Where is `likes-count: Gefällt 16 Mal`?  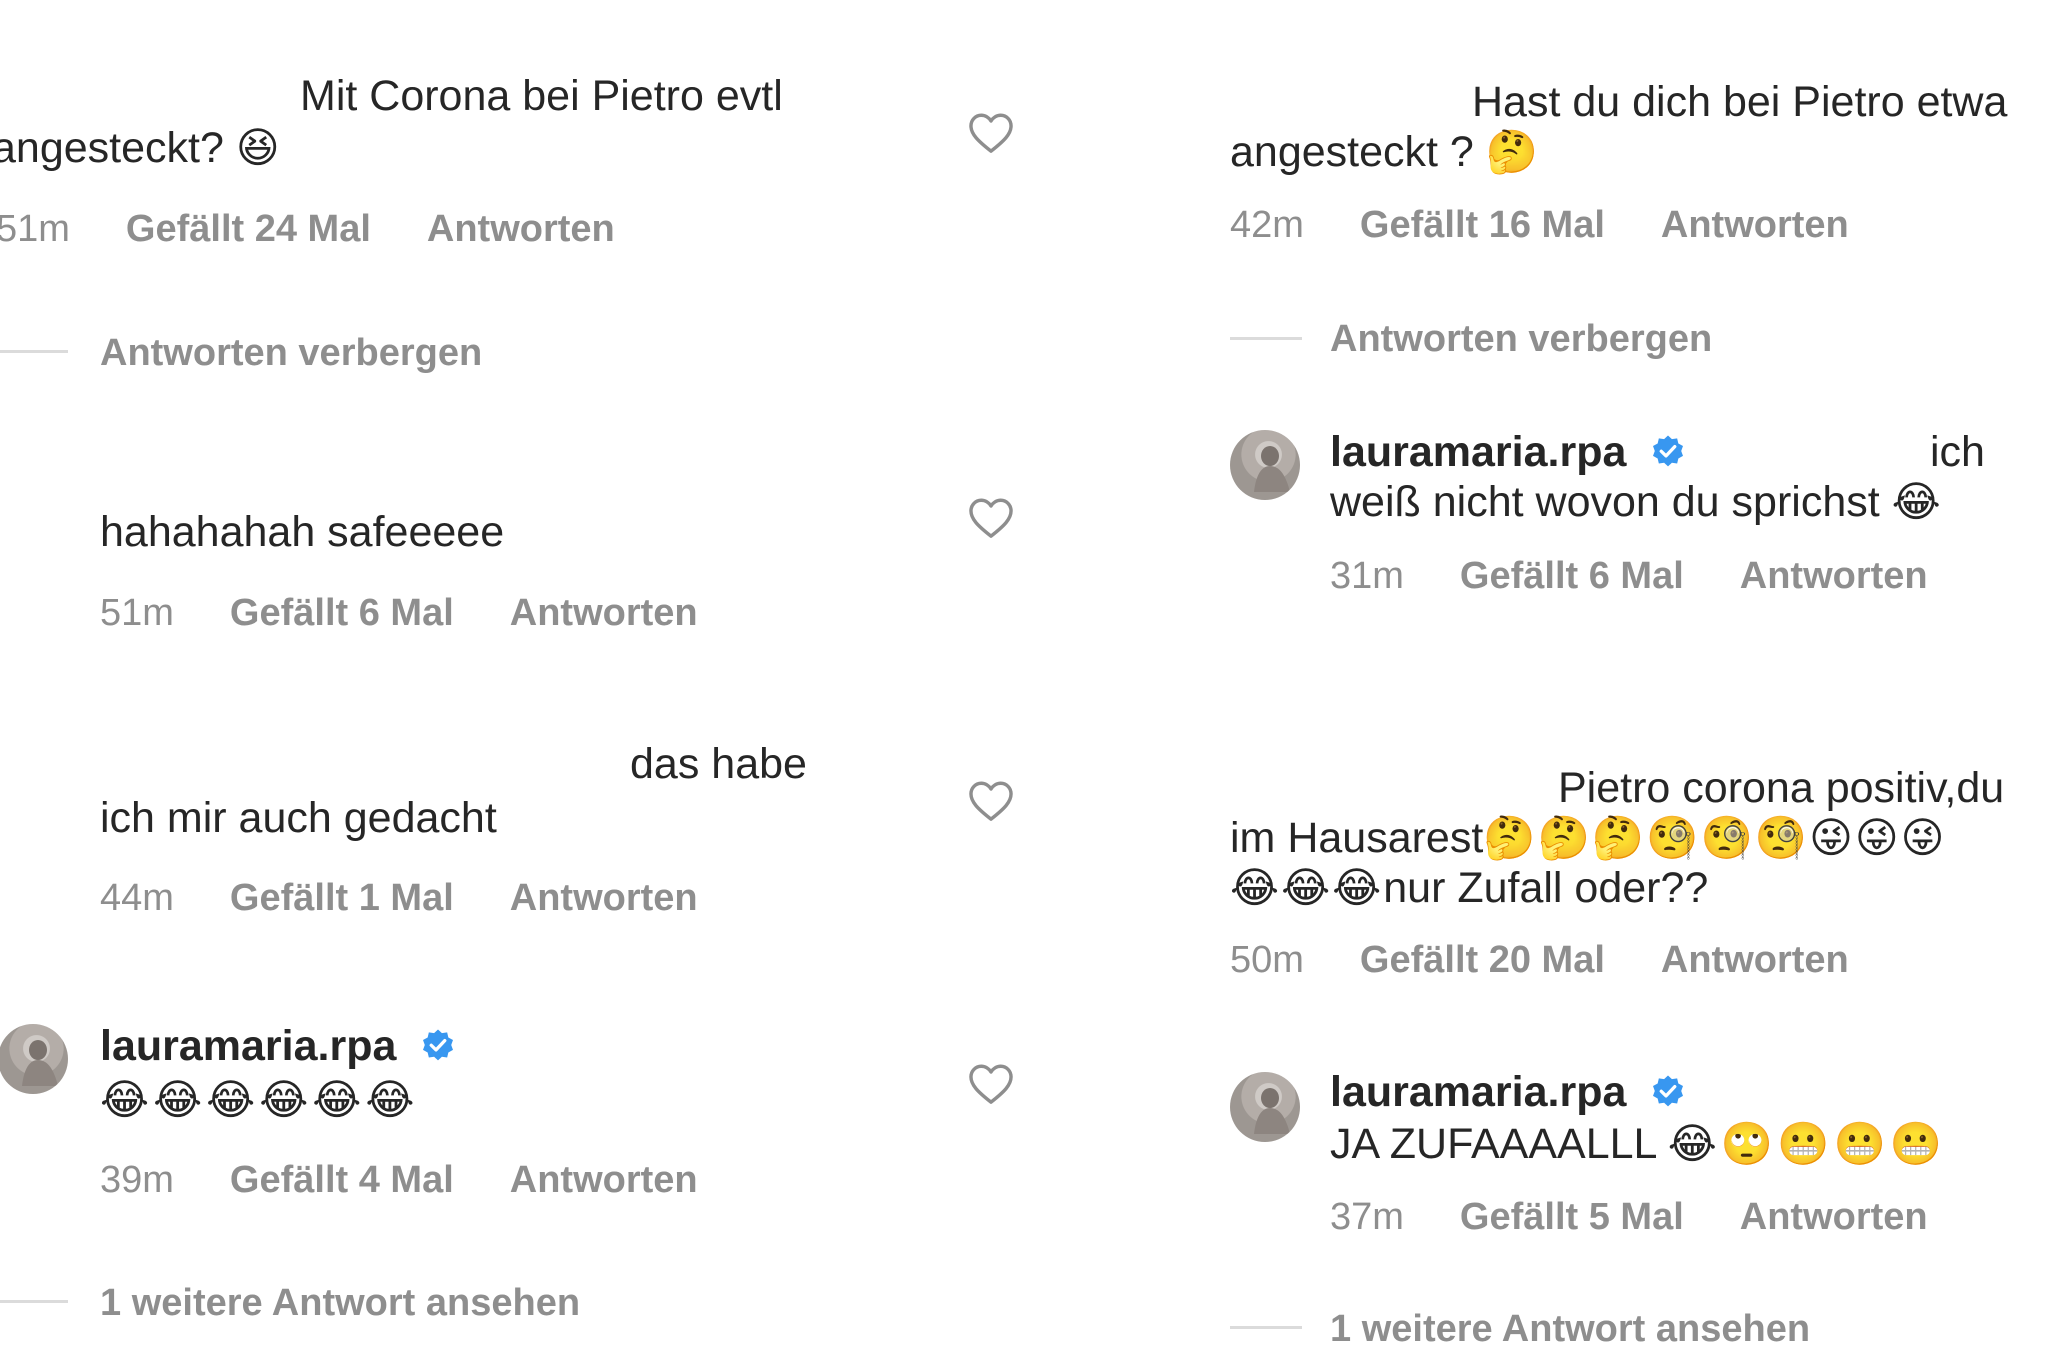 likes-count: Gefällt 16 Mal is located at coordinates (1482, 225).